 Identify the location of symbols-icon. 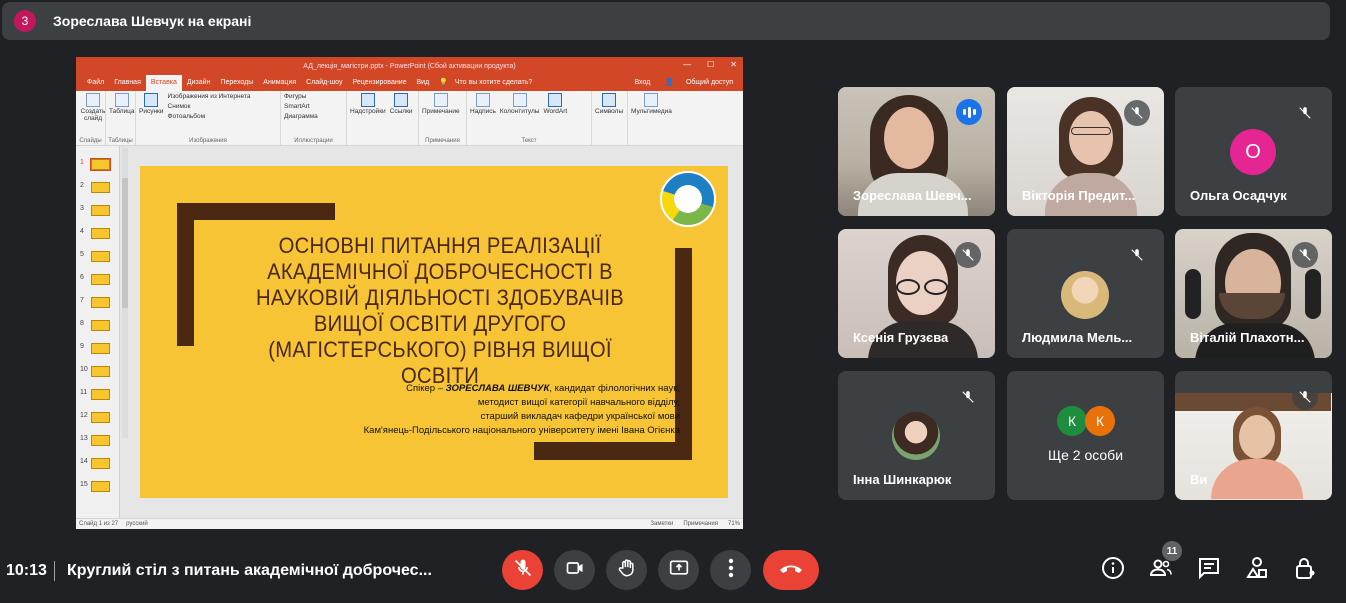
(609, 100).